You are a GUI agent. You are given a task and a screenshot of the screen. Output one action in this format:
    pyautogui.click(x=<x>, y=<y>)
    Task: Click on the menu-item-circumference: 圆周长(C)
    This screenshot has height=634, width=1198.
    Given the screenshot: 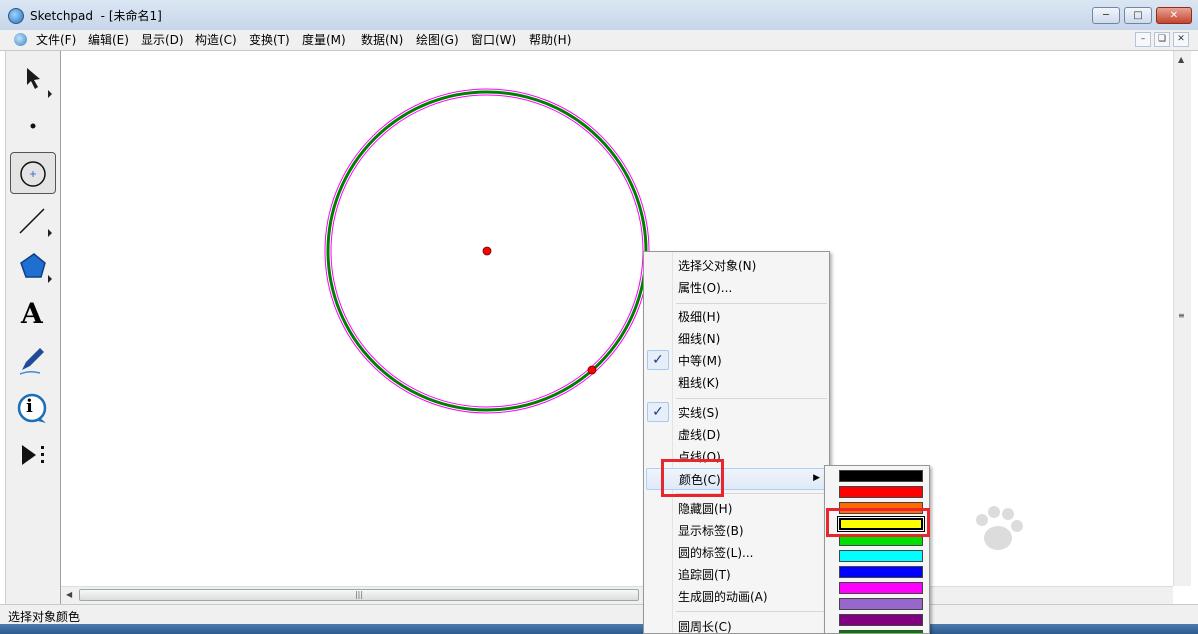 What is the action you would take?
    pyautogui.click(x=736, y=625)
    